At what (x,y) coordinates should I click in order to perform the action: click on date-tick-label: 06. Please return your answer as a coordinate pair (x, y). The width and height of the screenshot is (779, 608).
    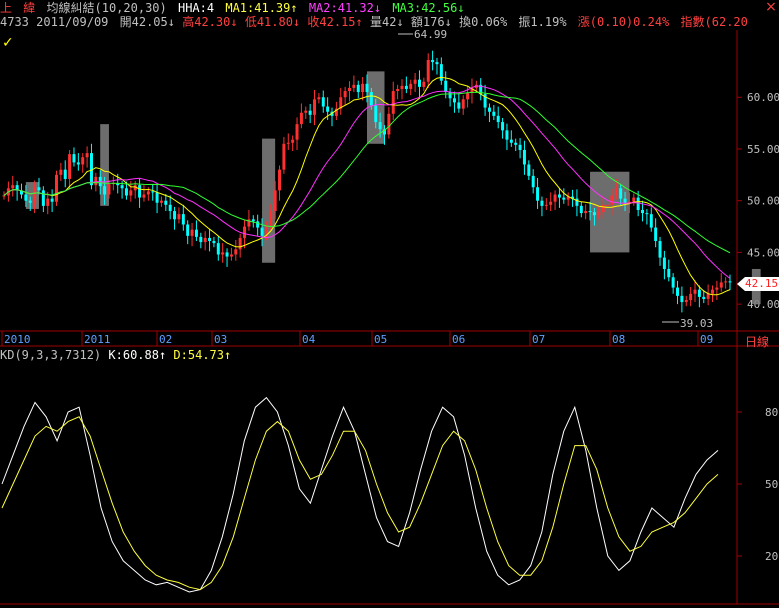
    Looking at the image, I should click on (458, 339).